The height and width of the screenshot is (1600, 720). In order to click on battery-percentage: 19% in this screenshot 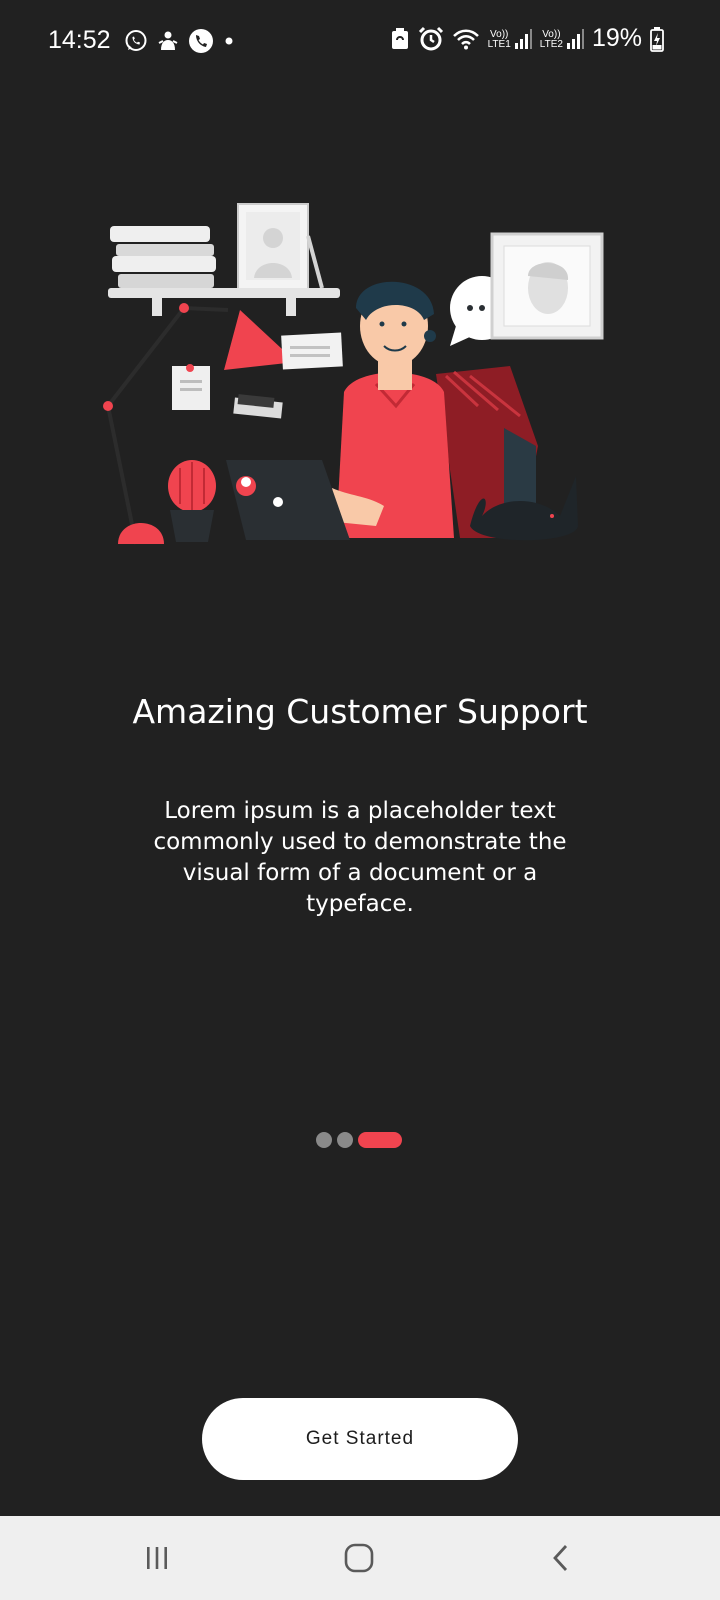, I will do `click(616, 38)`.